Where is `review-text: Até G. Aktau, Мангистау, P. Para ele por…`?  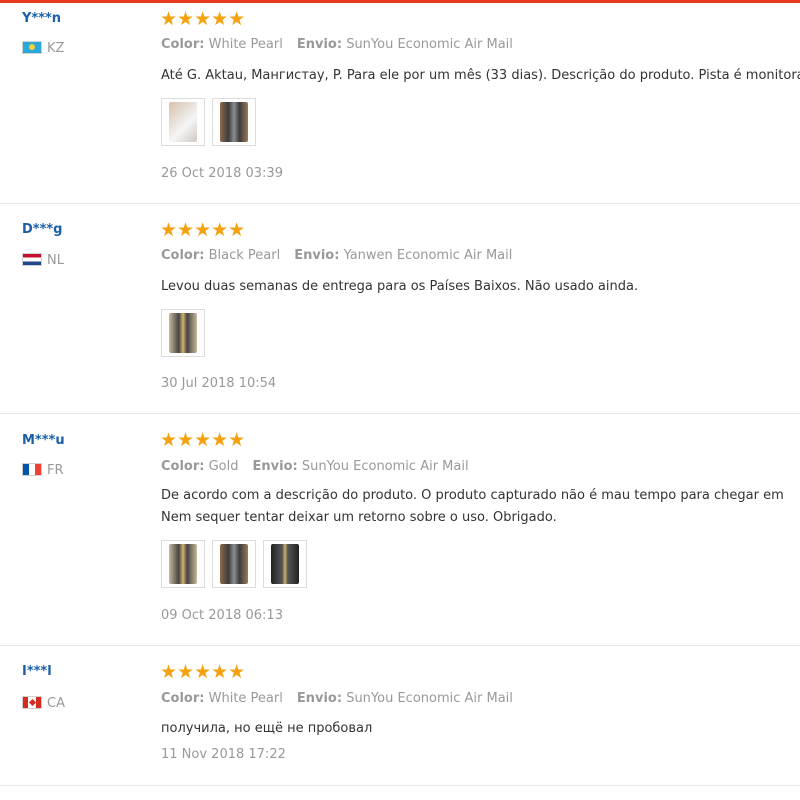 review-text: Até G. Aktau, Мангистау, P. Para ele por… is located at coordinates (480, 76).